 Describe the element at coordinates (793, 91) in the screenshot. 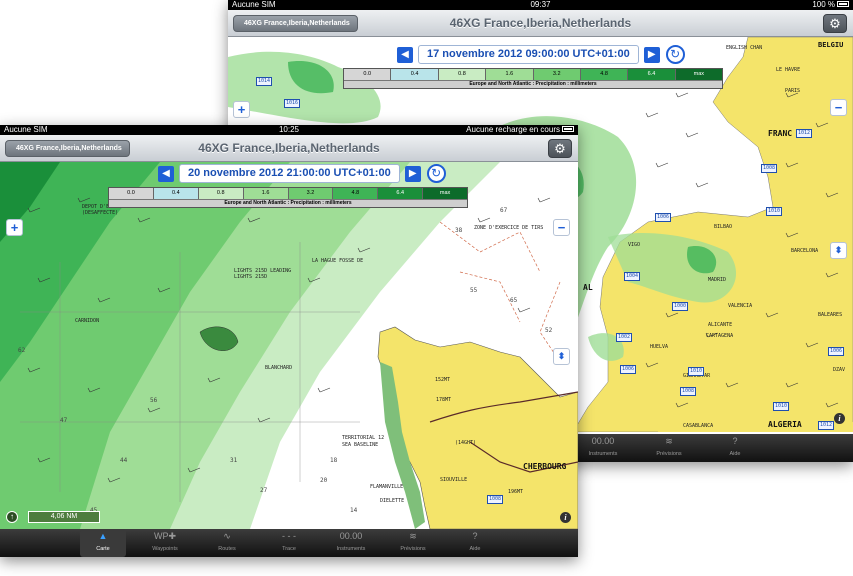

I see `place-label: PARIS` at that location.